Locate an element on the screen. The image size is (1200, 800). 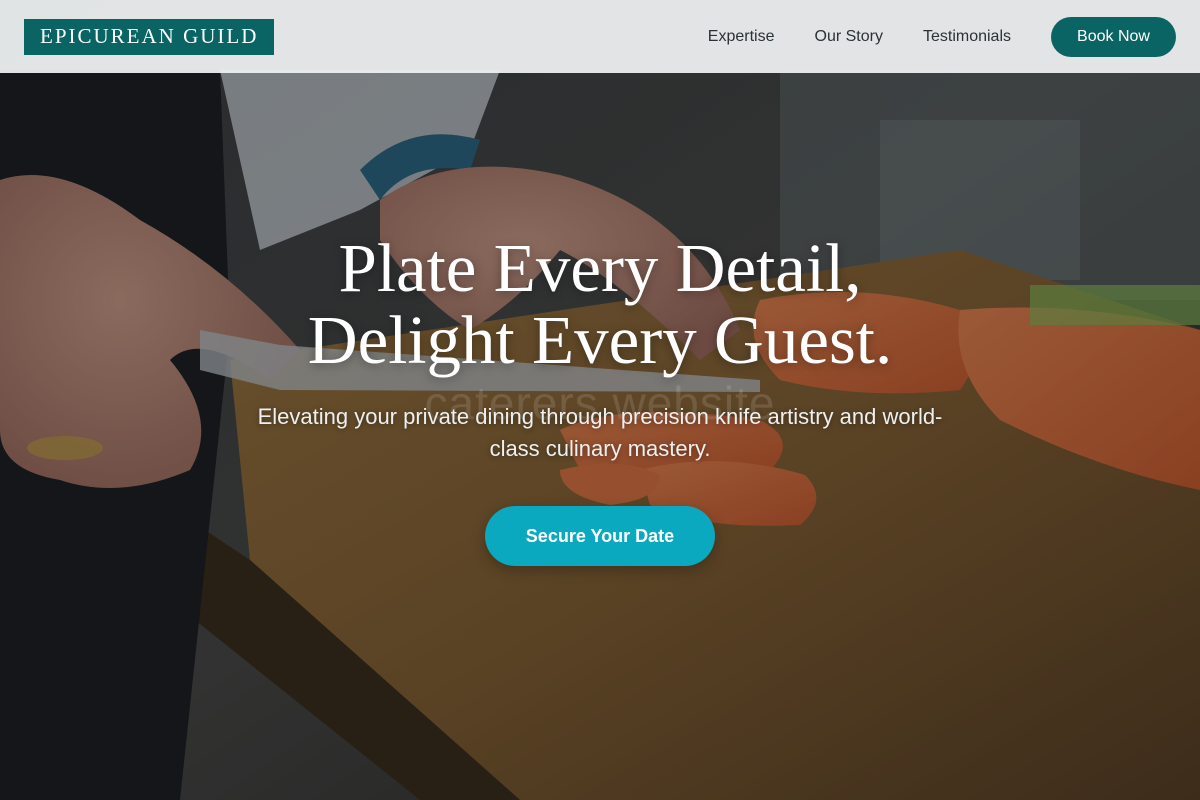
hero-title-line-1: Plate Every Detail, is located at coordinates (600, 268).